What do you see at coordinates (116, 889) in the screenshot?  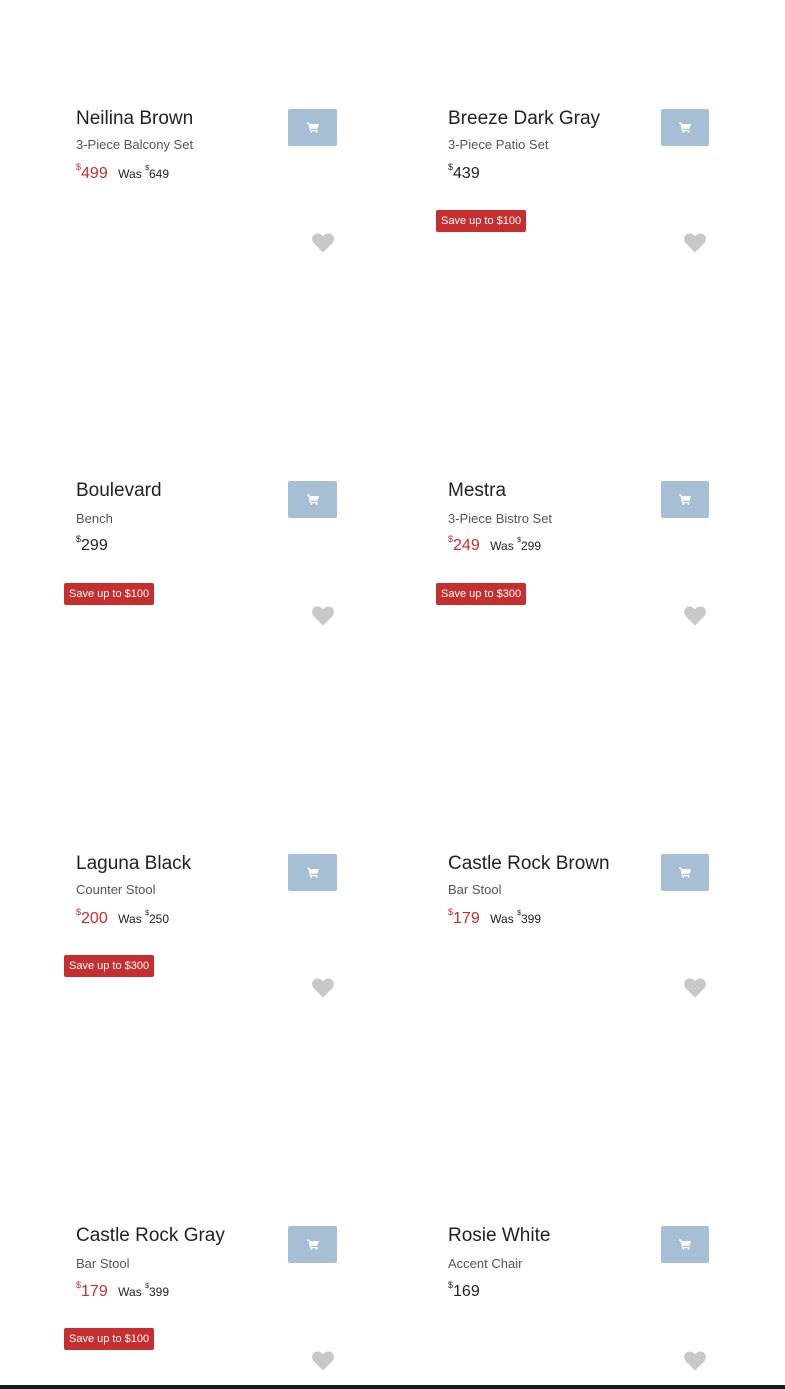 I see `product-subtitle: Counter Stool` at bounding box center [116, 889].